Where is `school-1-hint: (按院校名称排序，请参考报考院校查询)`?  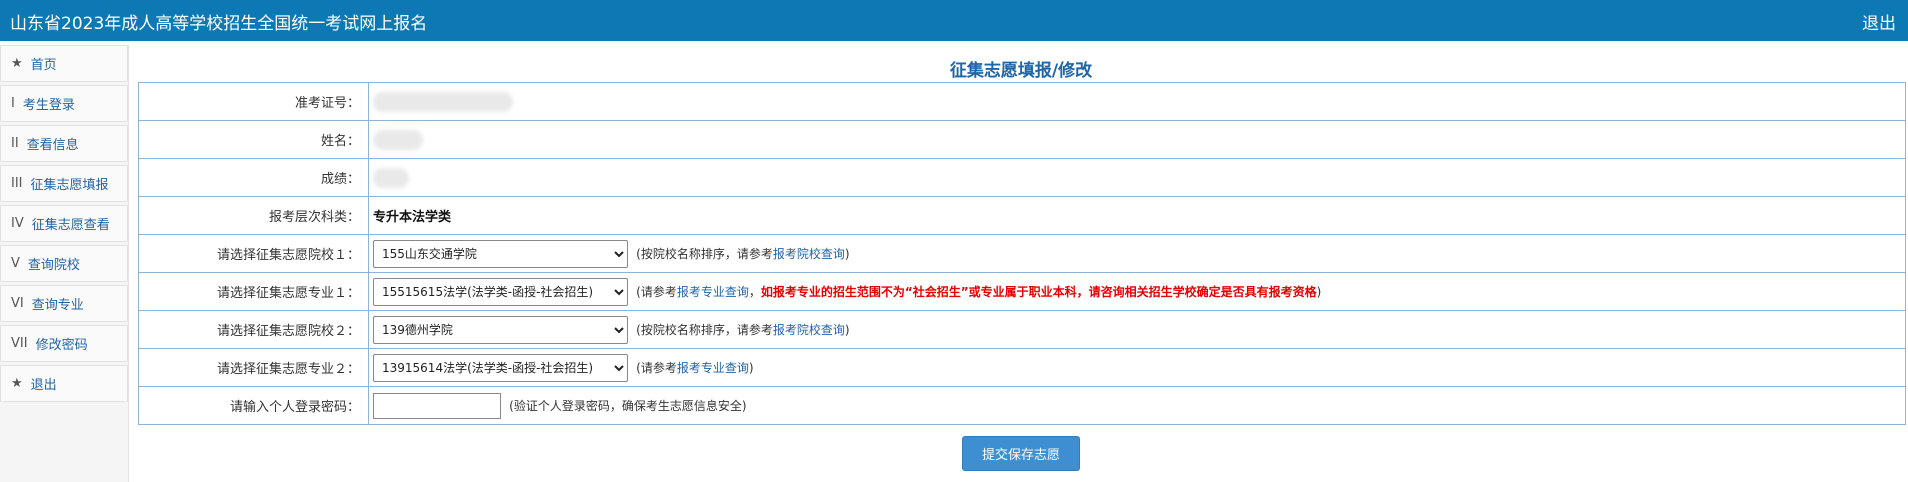 school-1-hint: (按院校名称排序，请参考报考院校查询) is located at coordinates (742, 254).